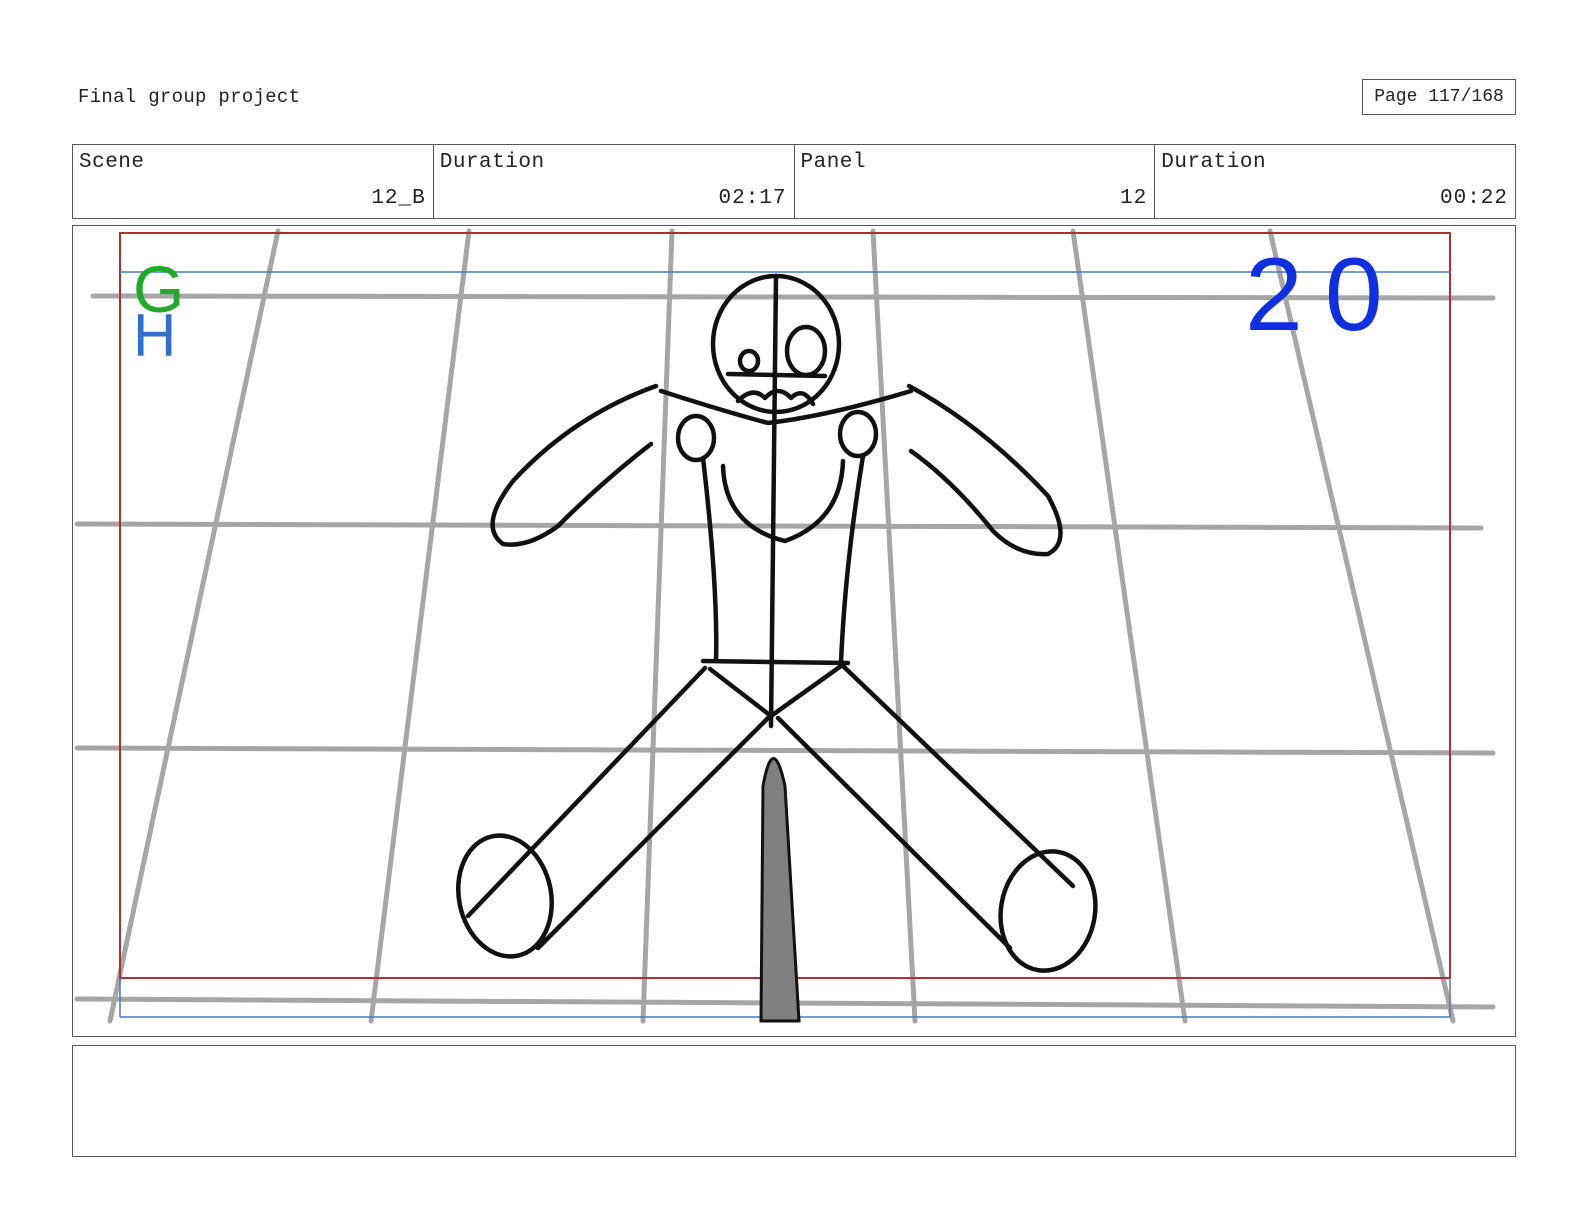  I want to click on figure-torso-left, so click(709, 559).